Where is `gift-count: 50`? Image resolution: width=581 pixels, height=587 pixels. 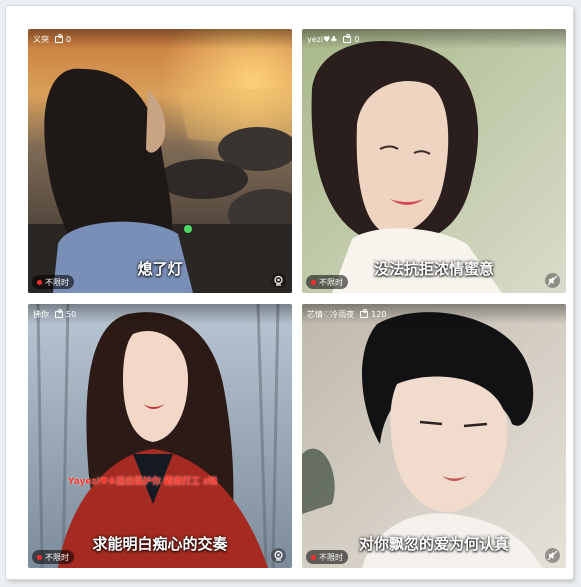 gift-count: 50 is located at coordinates (71, 314).